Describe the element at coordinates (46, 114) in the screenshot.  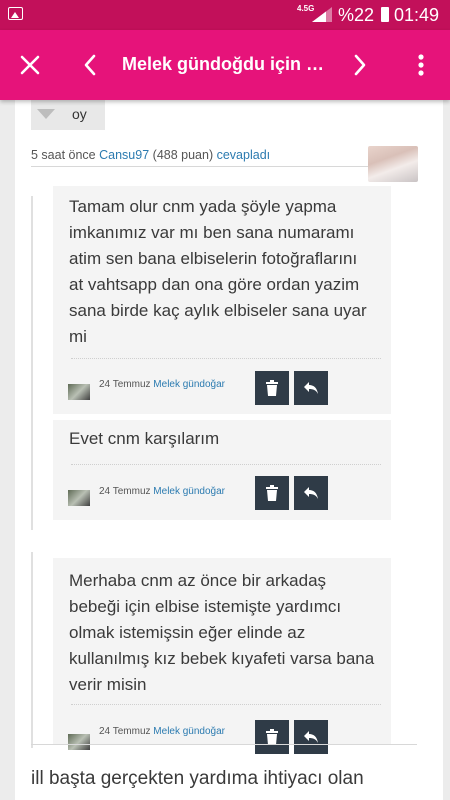
I see `vote-down-icon` at that location.